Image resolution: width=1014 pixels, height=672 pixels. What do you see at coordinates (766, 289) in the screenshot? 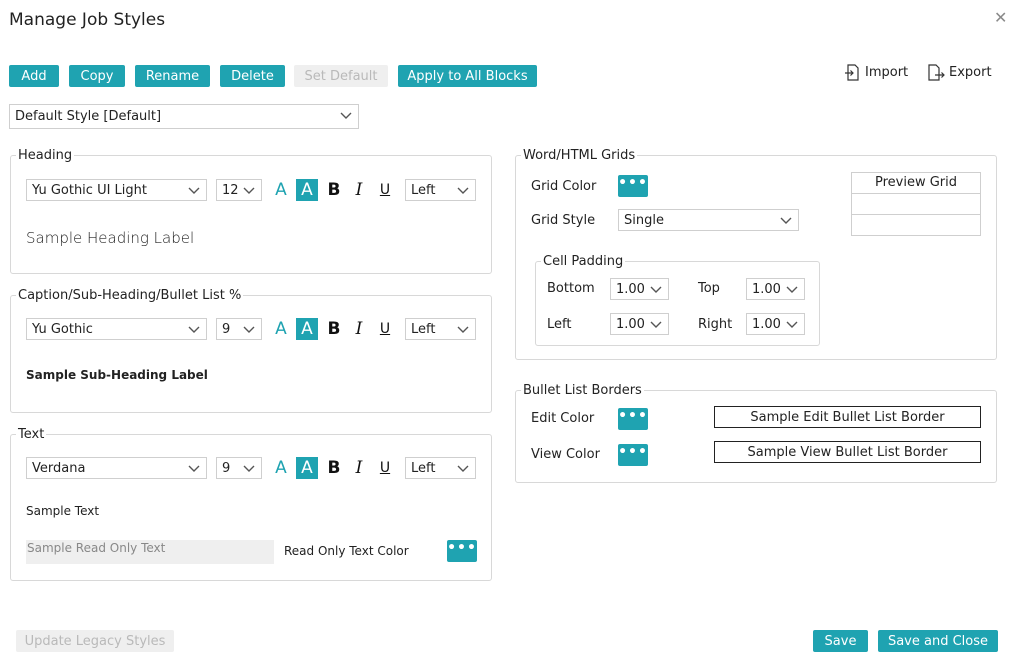
I see `padding-top-value: 1.00` at bounding box center [766, 289].